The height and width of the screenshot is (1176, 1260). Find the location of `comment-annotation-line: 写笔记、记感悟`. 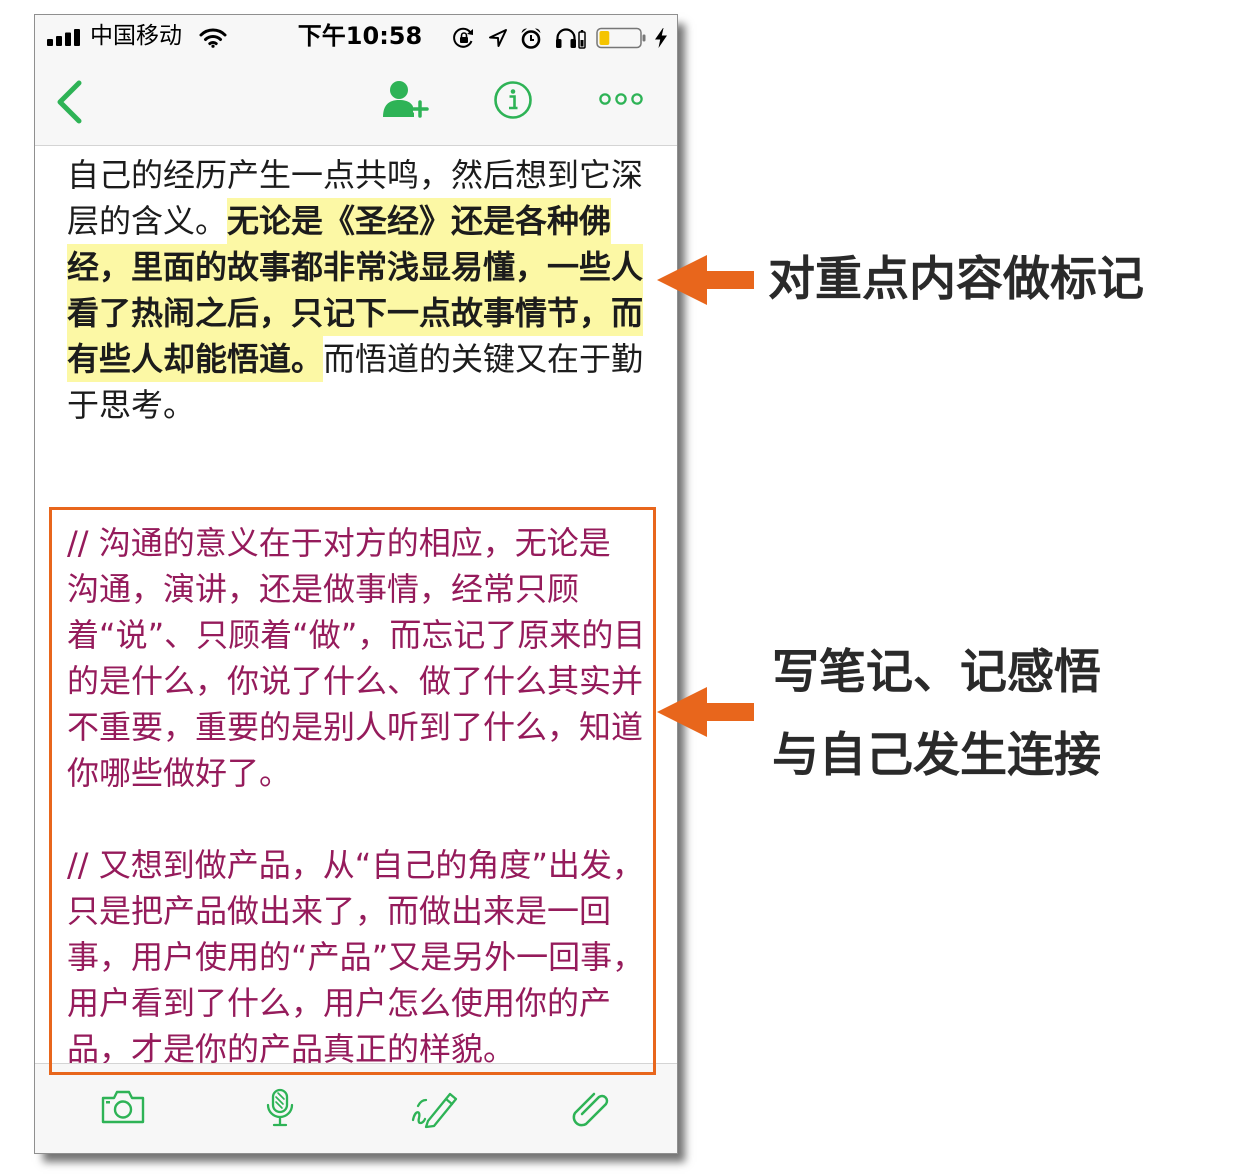

comment-annotation-line: 写笔记、记感悟 is located at coordinates (936, 672).